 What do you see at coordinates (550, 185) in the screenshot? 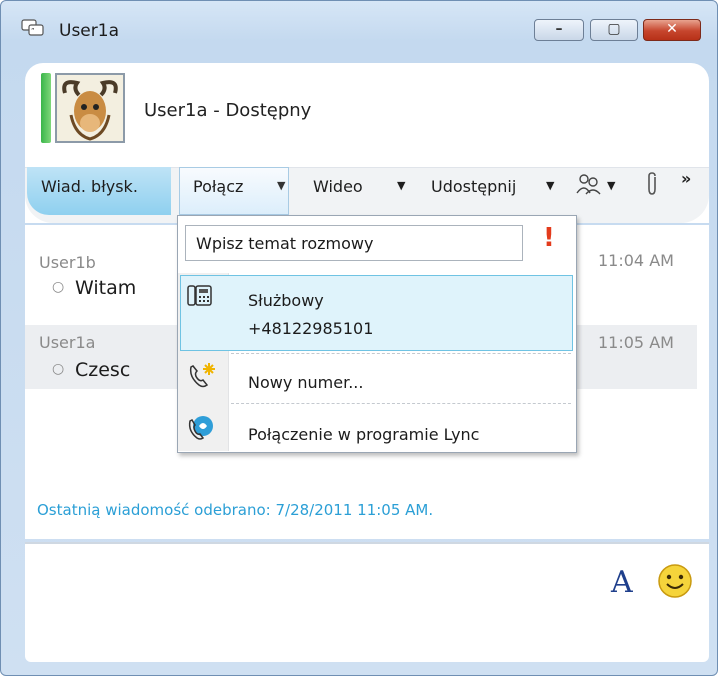
I see `share-dropdown-arrow-icon: ▼` at bounding box center [550, 185].